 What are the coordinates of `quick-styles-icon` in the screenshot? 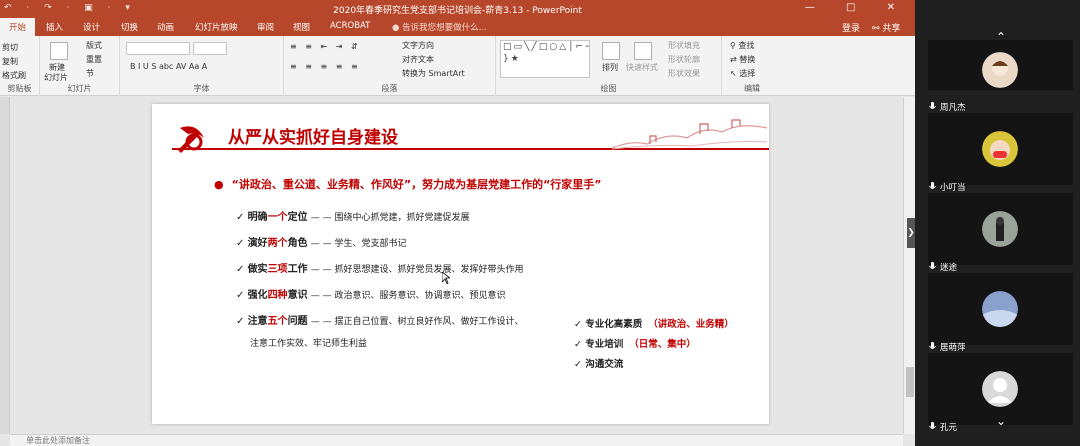 It's located at (643, 51).